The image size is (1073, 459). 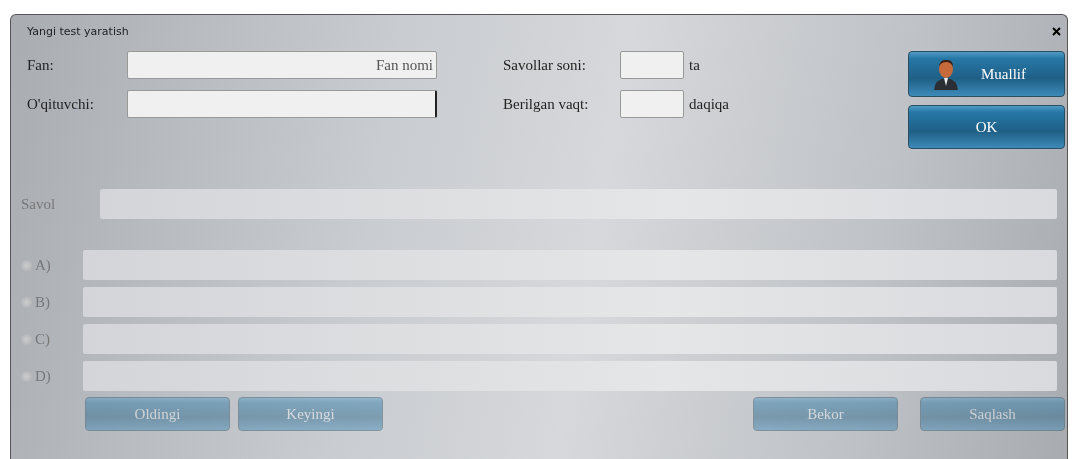 I want to click on author-button: Muallif, so click(x=986, y=74).